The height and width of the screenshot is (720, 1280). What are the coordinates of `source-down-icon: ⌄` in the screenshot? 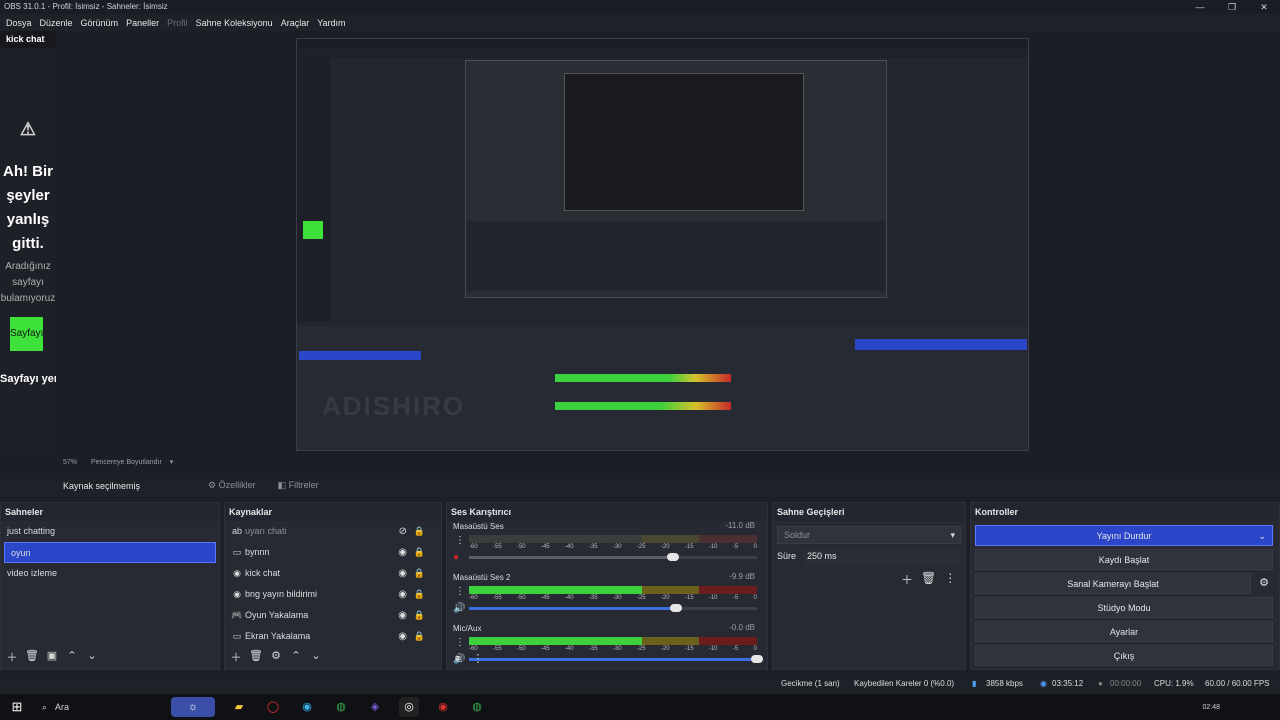 It's located at (316, 657).